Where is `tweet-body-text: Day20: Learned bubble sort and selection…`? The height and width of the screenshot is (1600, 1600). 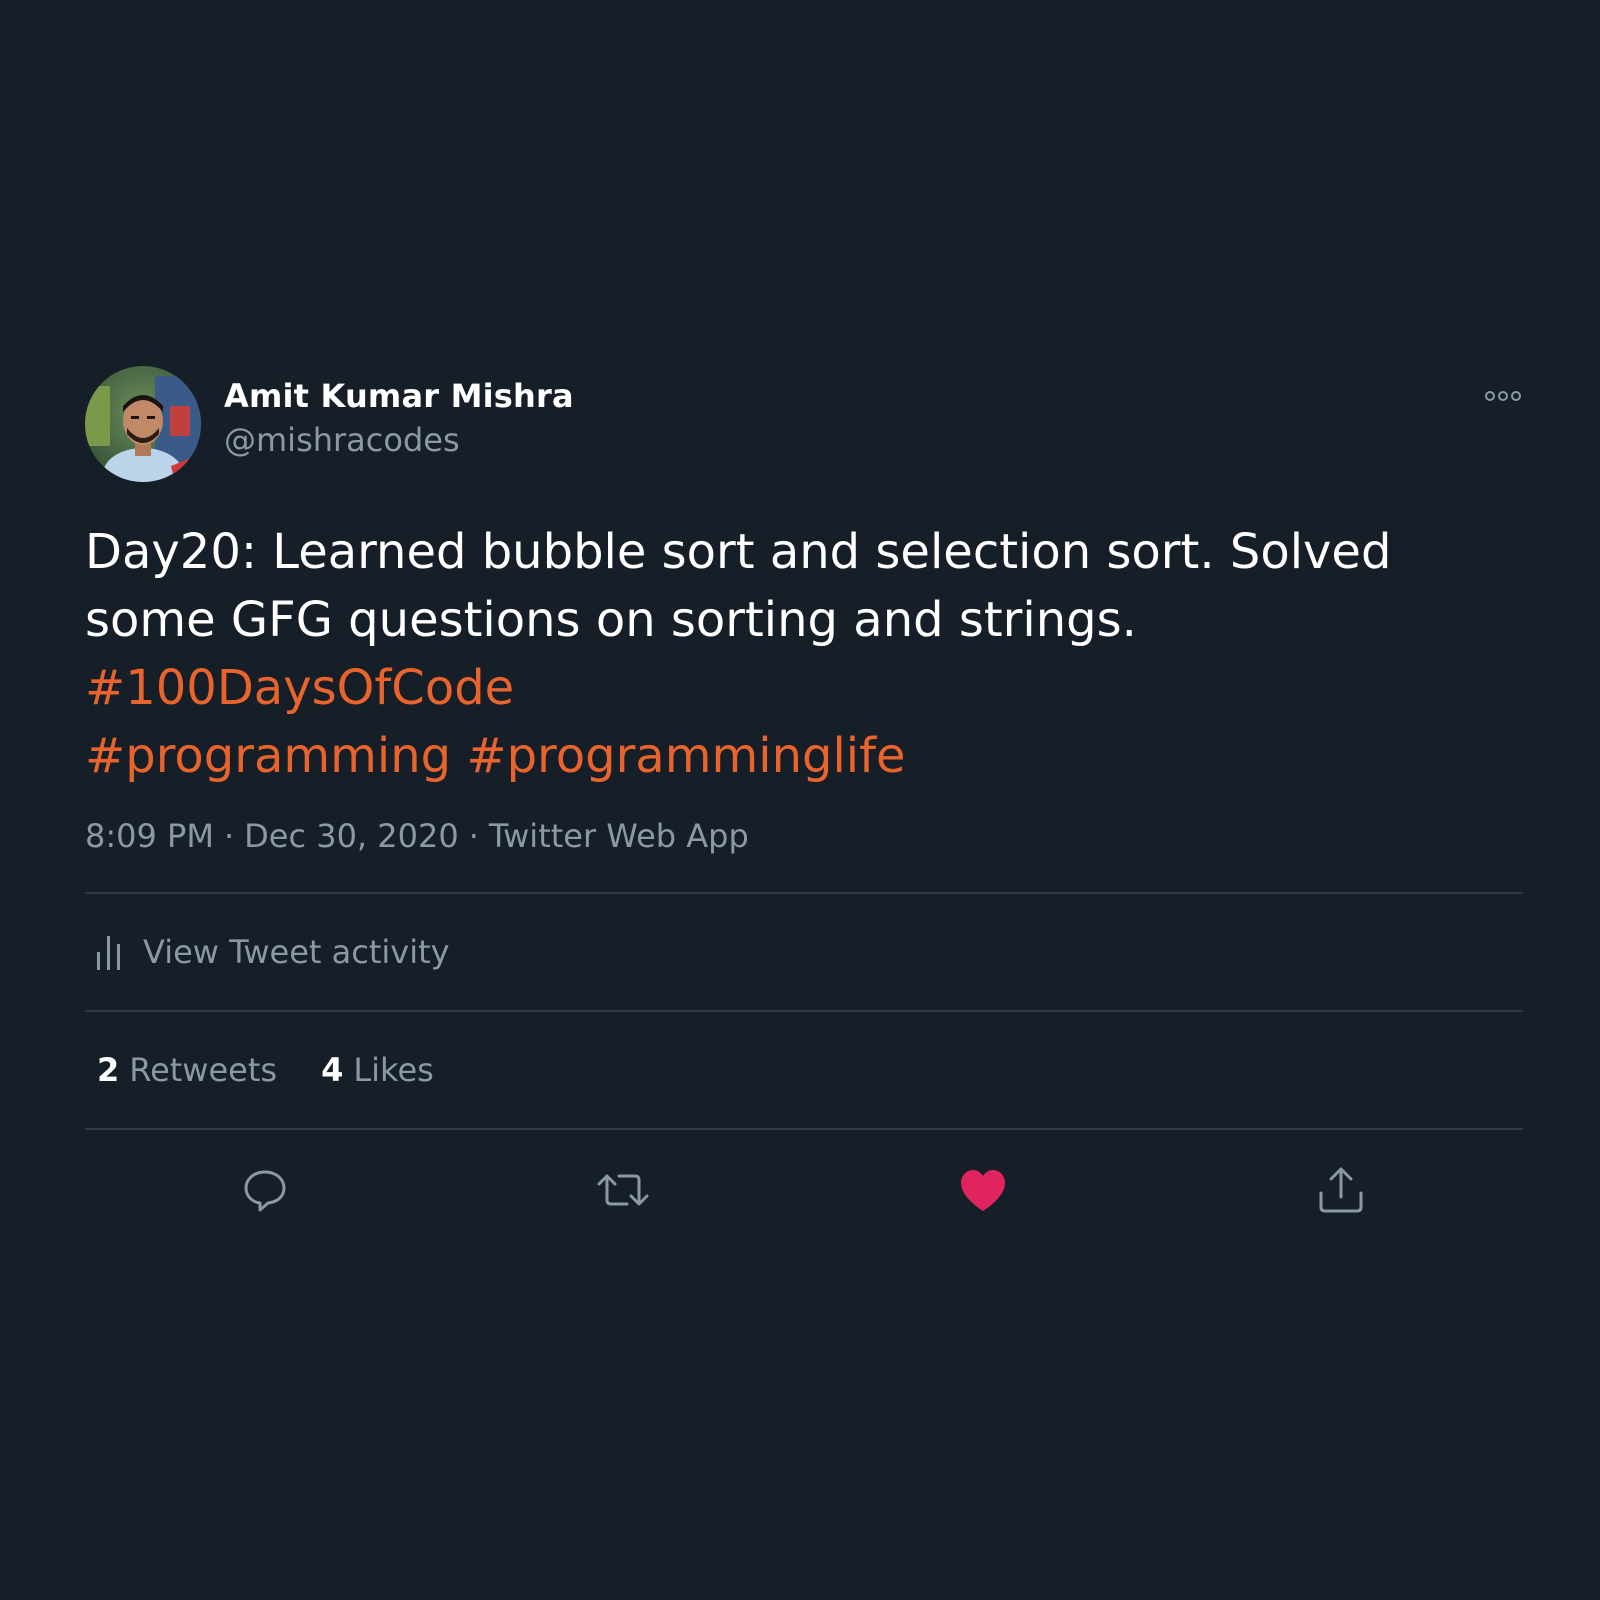
tweet-body-text: Day20: Learned bubble sort and selection… is located at coordinates (738, 586).